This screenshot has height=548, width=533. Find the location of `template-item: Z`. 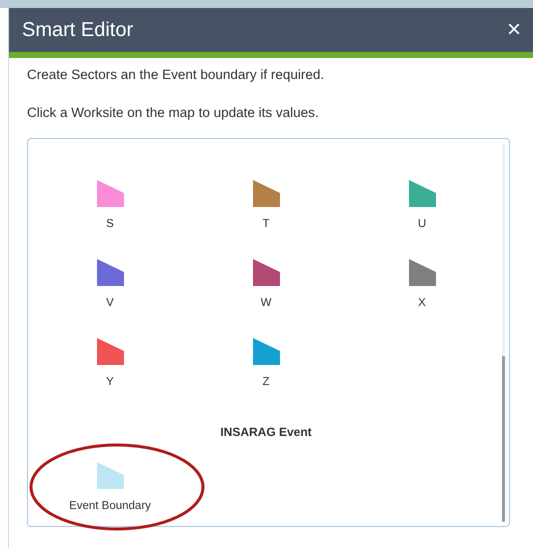

template-item: Z is located at coordinates (266, 363).